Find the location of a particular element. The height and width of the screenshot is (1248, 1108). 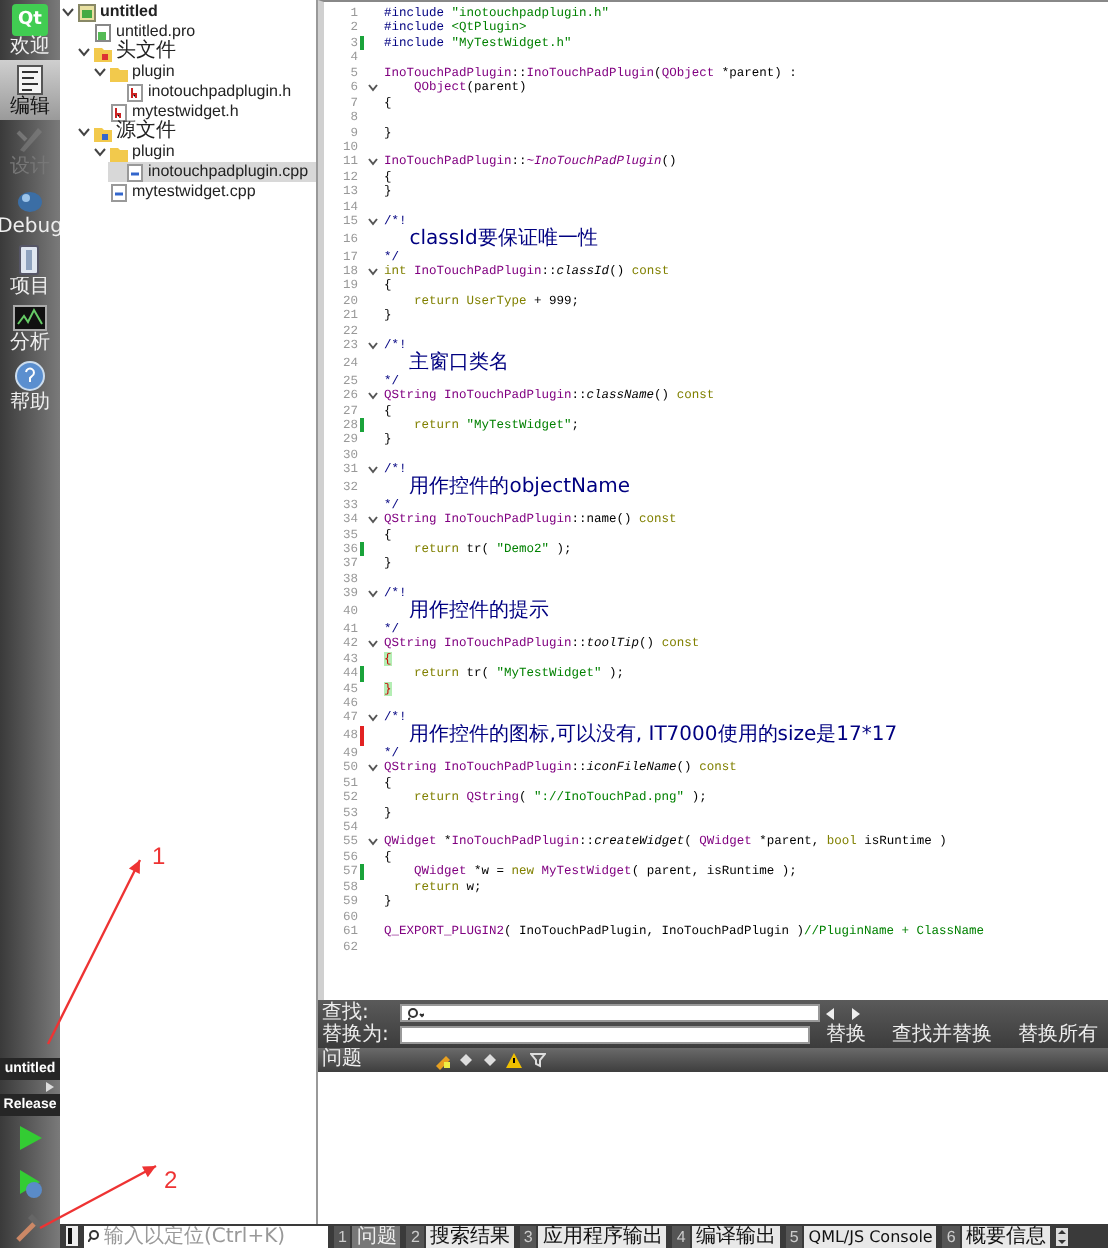

annotation-label: 1 is located at coordinates (159, 856).